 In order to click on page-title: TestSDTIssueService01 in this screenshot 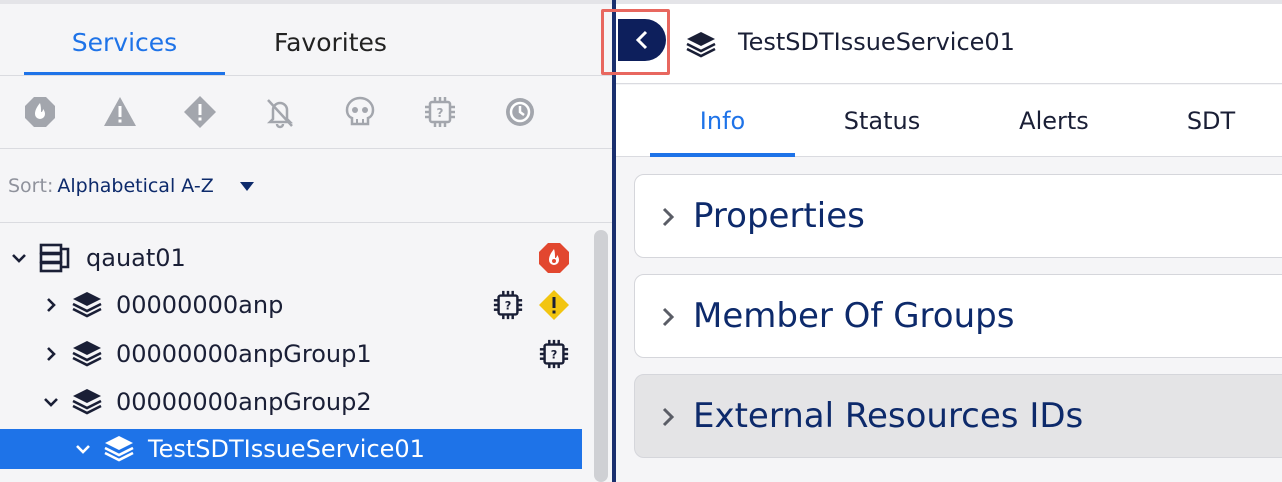, I will do `click(876, 42)`.